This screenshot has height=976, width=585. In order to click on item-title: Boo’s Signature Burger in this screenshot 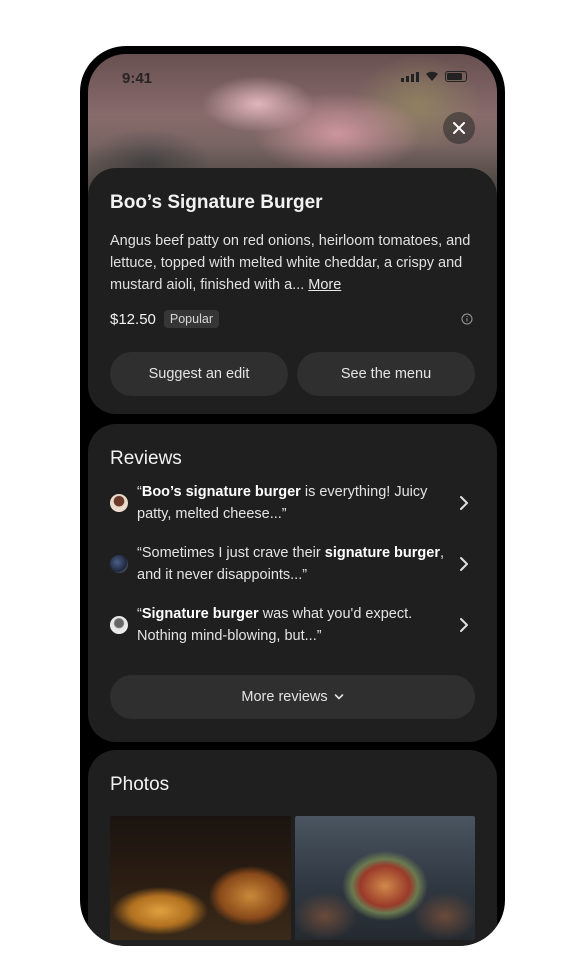, I will do `click(216, 202)`.